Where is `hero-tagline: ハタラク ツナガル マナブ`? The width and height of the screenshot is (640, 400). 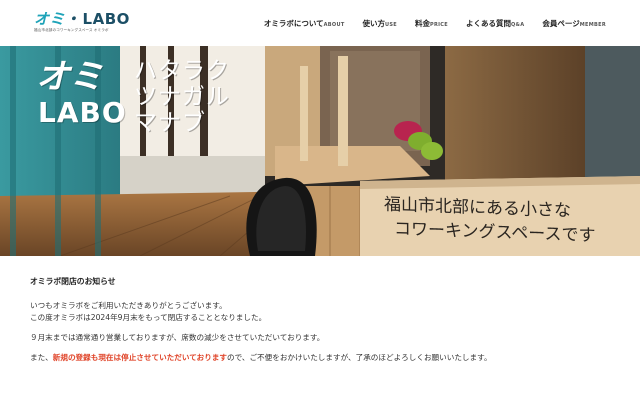
hero-tagline: ハタラク ツナガル マナブ is located at coordinates (194, 97).